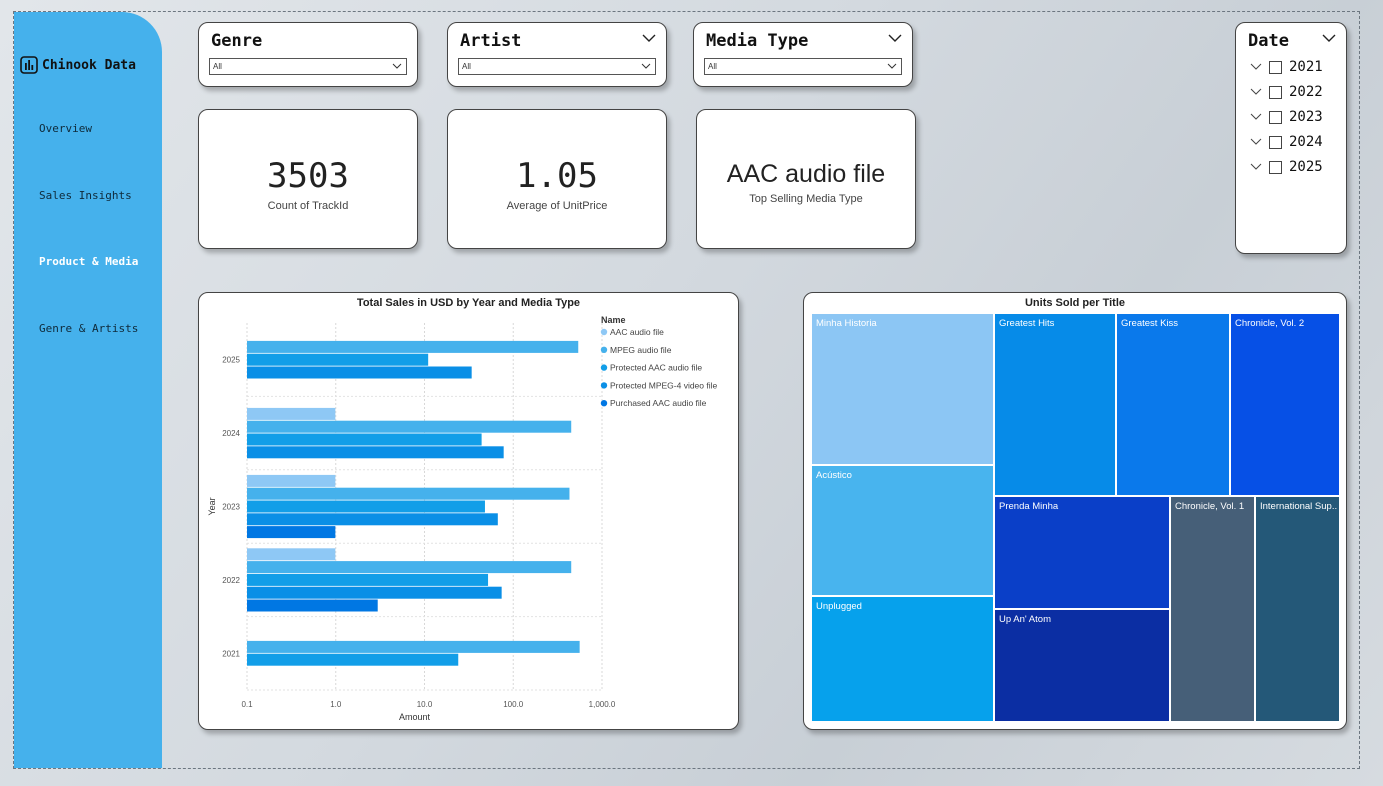  What do you see at coordinates (29, 65) in the screenshot?
I see `chart-logo-icon` at bounding box center [29, 65].